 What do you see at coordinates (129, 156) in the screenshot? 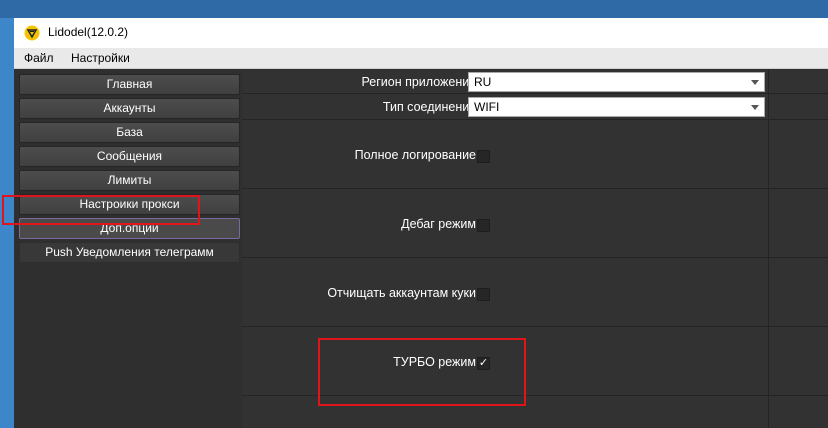
I see `sidebar-item-messages: Сообщения` at bounding box center [129, 156].